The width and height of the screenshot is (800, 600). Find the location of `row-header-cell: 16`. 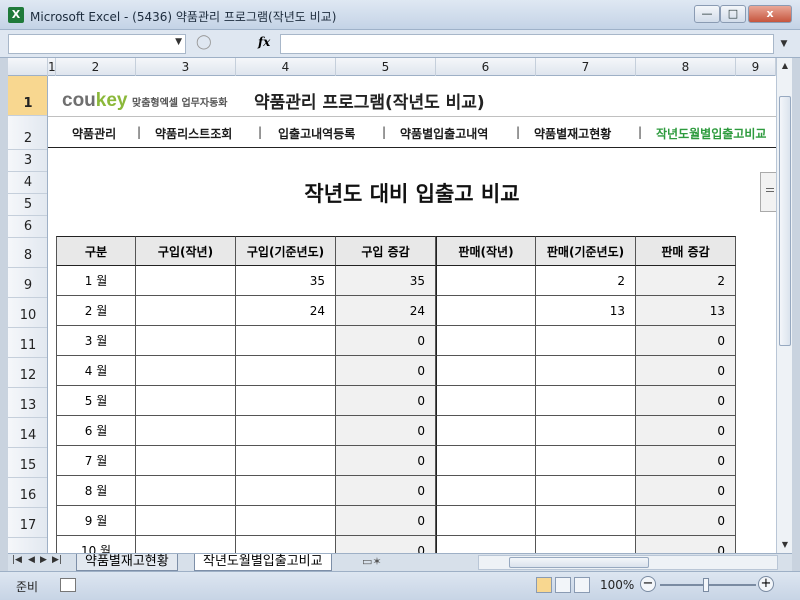

row-header-cell: 16 is located at coordinates (27, 493).